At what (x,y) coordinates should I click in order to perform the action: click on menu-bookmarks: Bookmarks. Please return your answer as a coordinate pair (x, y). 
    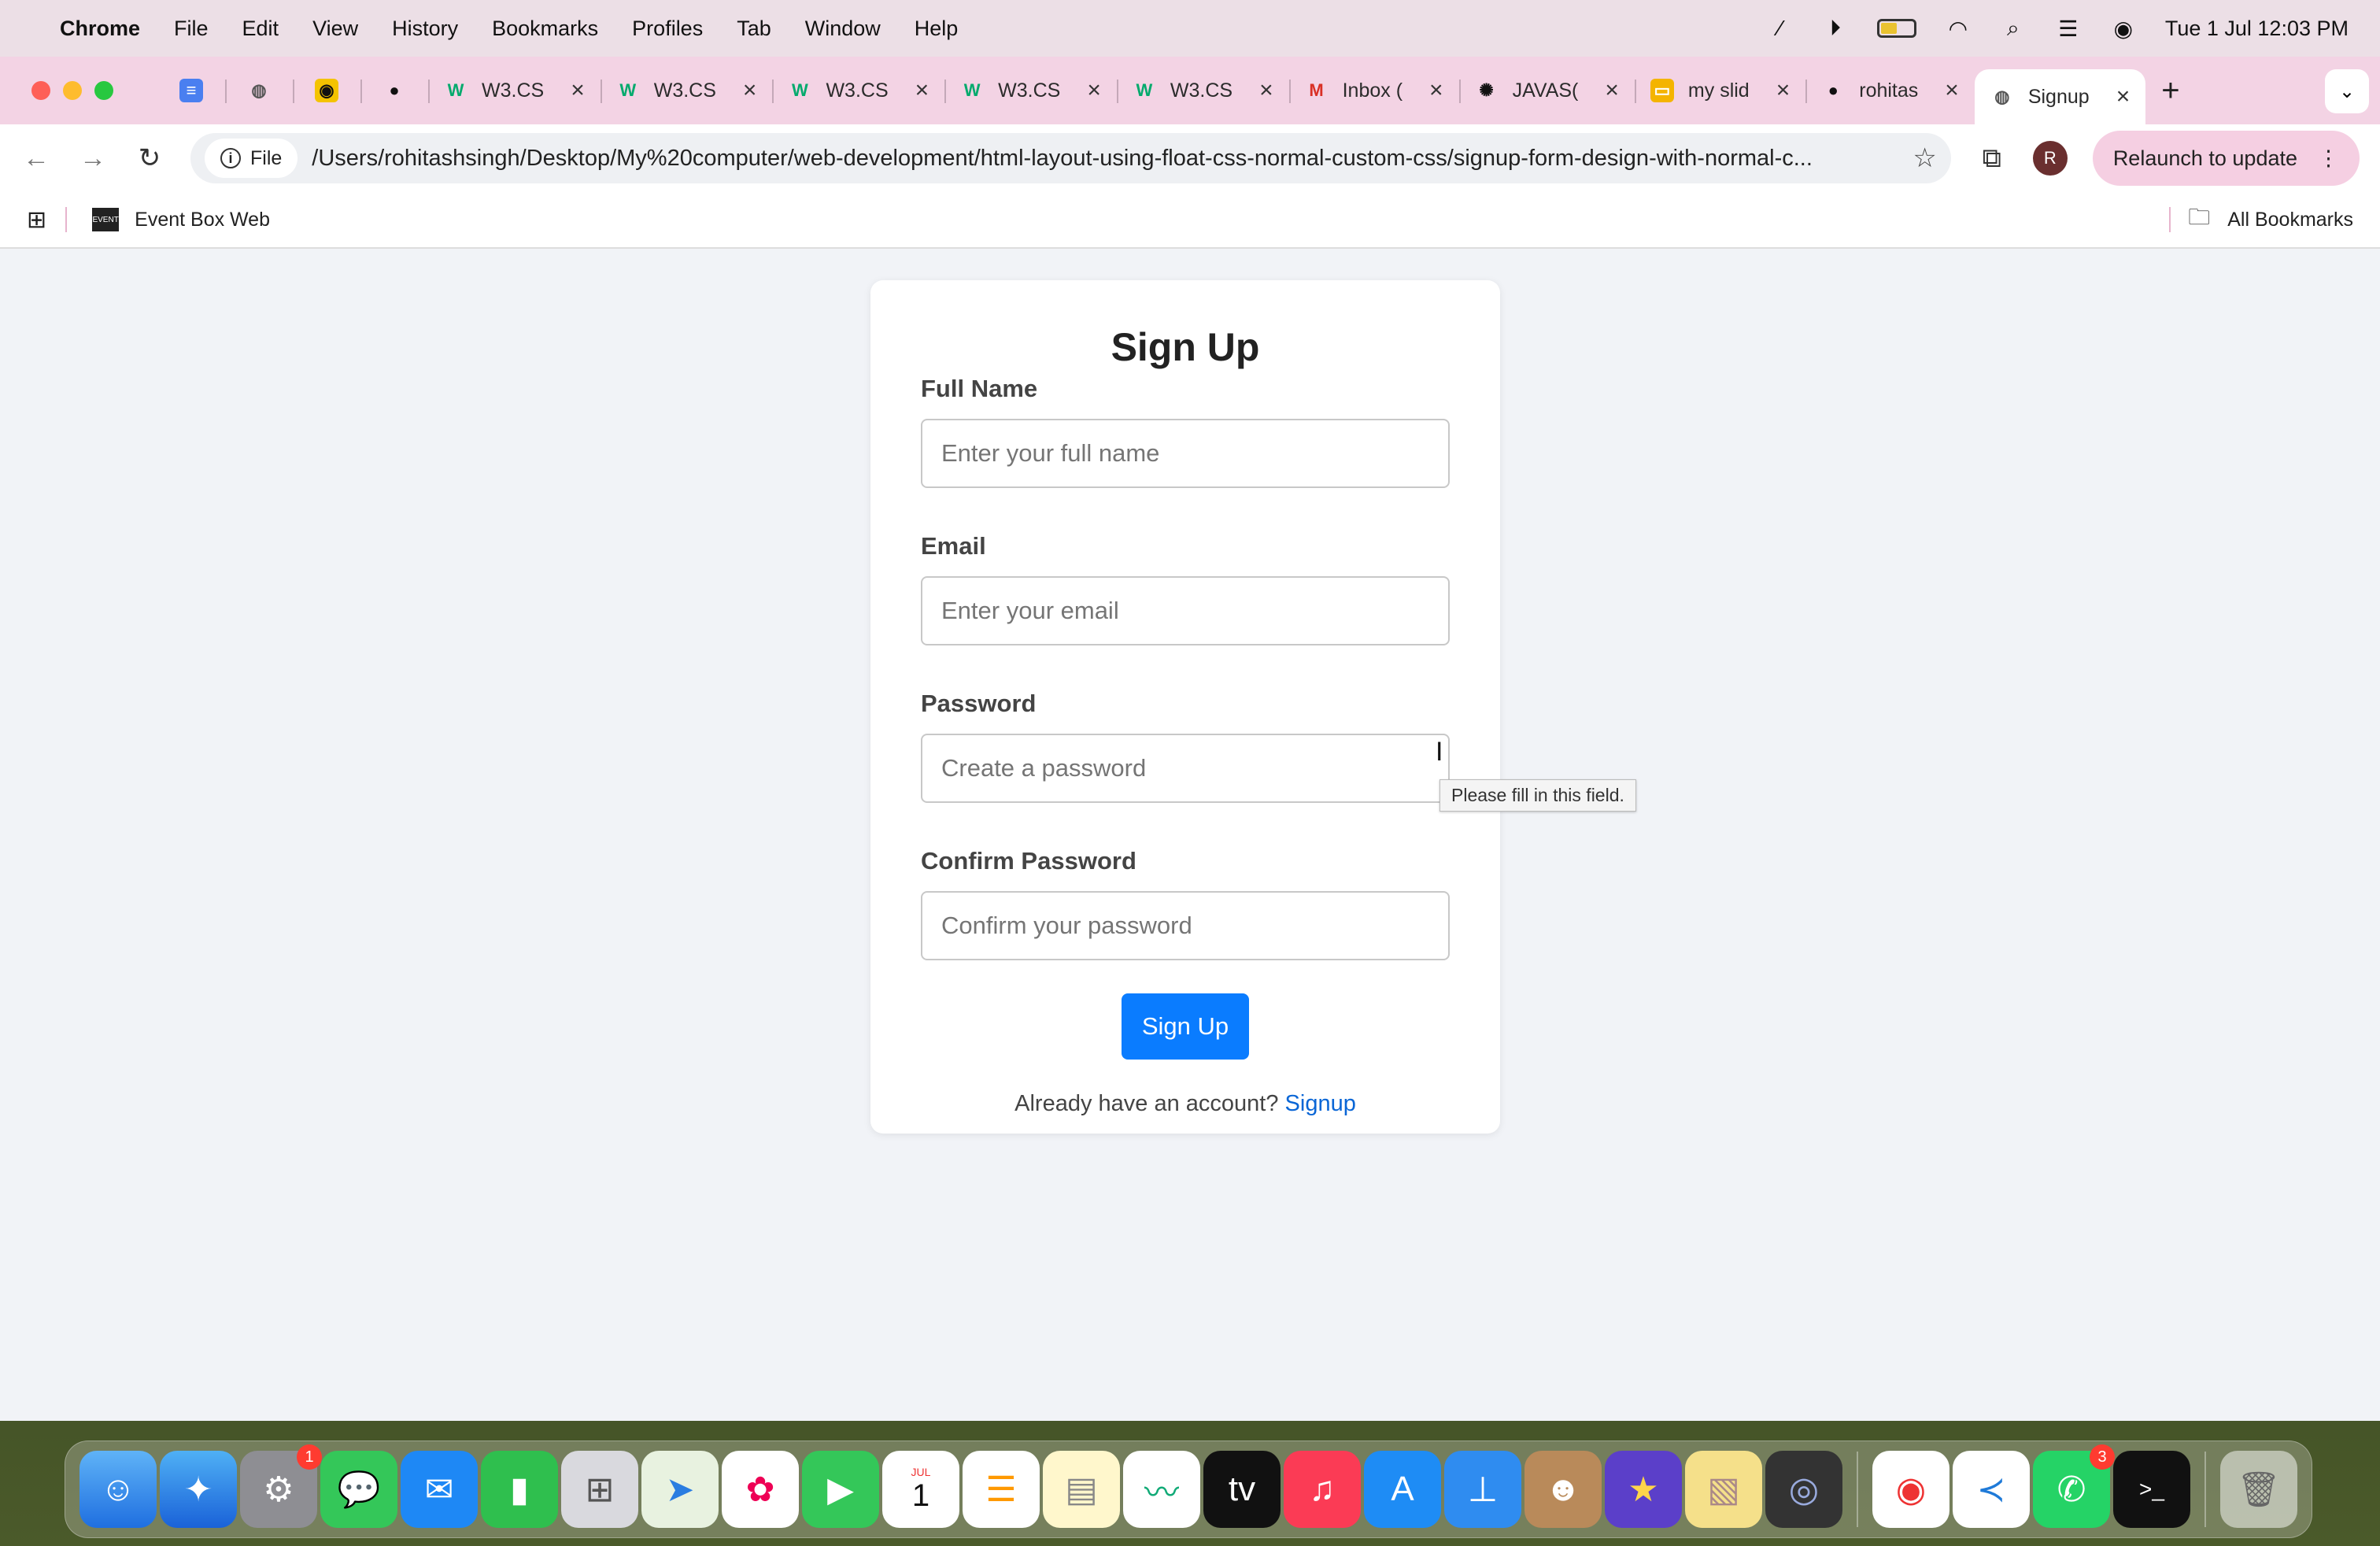
    Looking at the image, I should click on (545, 29).